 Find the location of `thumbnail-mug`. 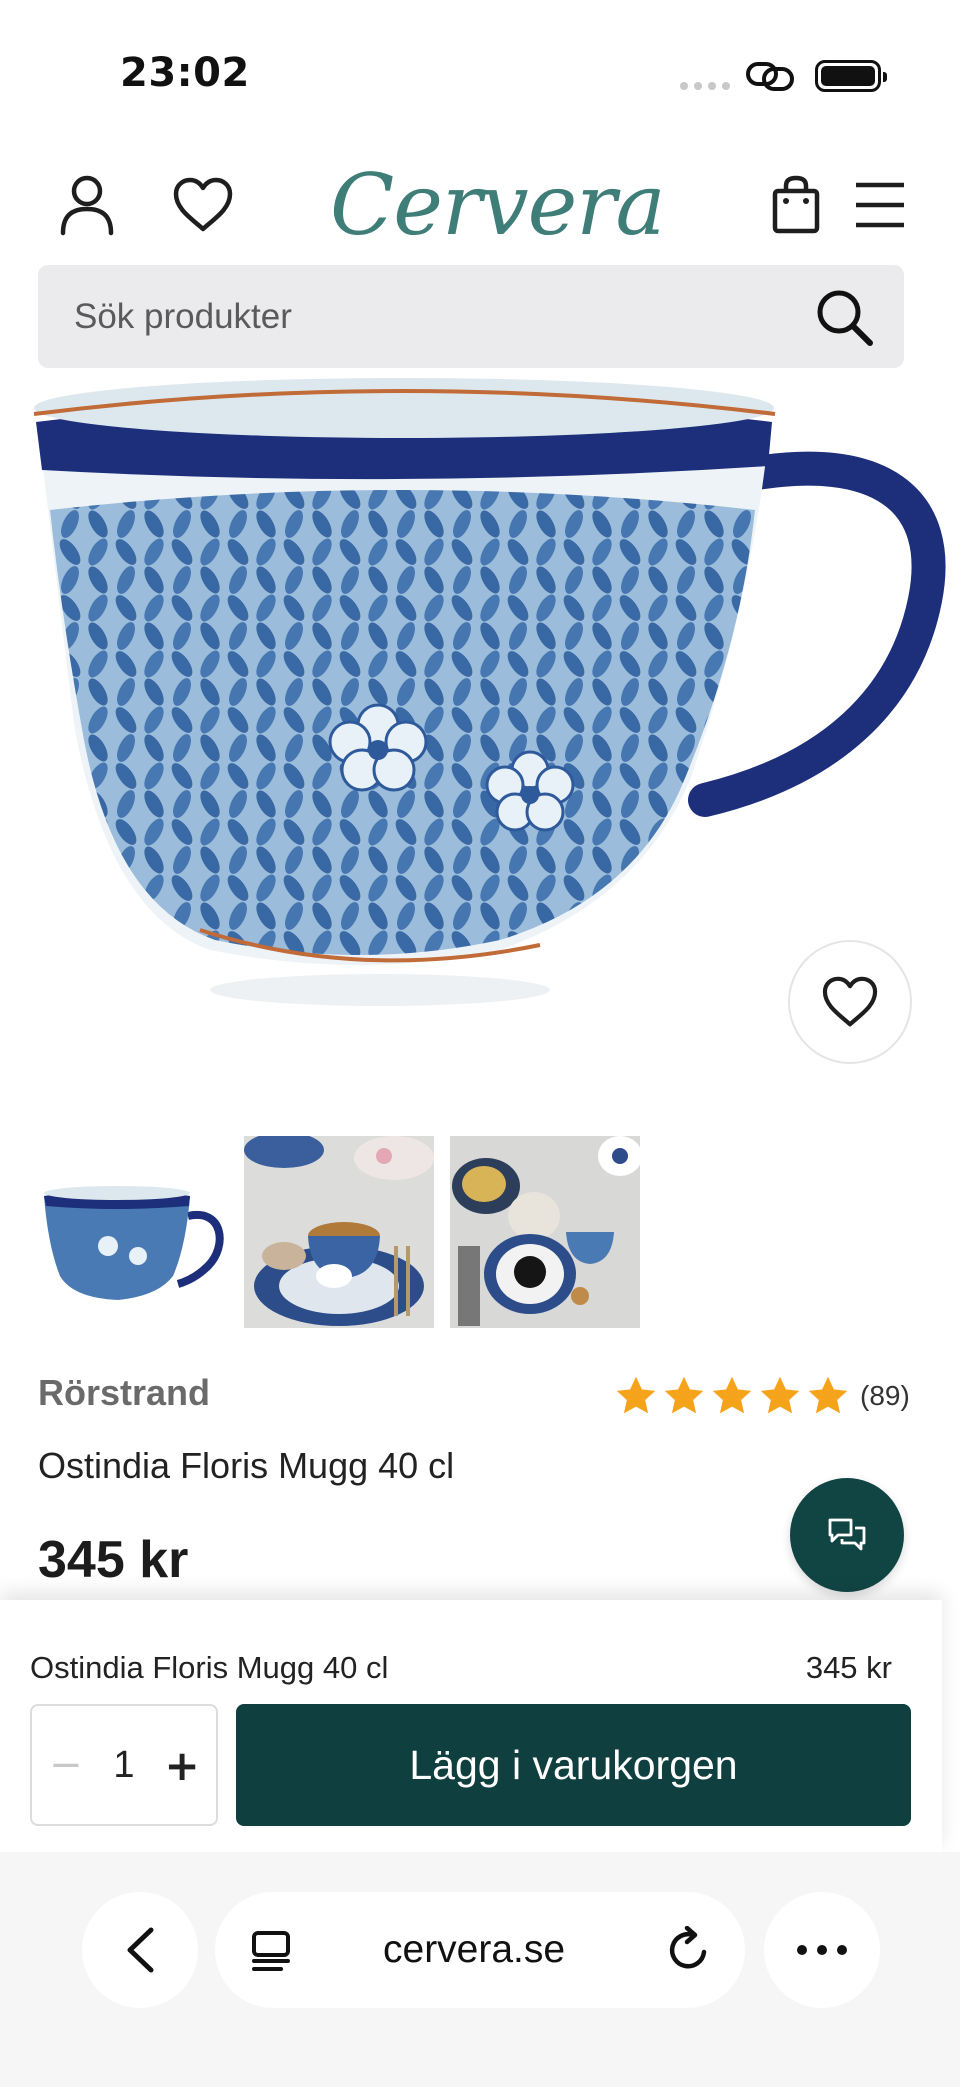

thumbnail-mug is located at coordinates (133, 1232).